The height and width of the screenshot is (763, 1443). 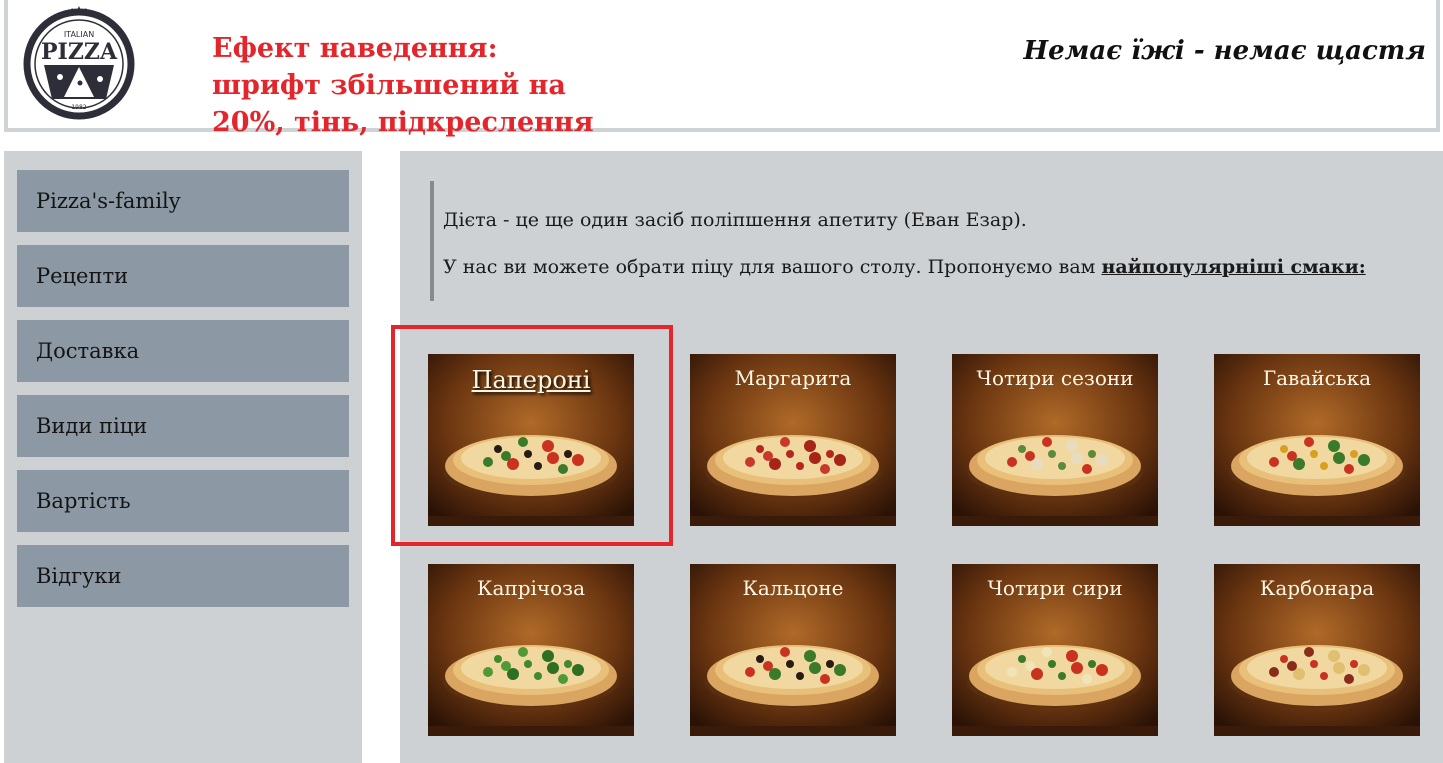 I want to click on sidebar-item-pizzas-family: Pizza's-family, so click(x=183, y=201).